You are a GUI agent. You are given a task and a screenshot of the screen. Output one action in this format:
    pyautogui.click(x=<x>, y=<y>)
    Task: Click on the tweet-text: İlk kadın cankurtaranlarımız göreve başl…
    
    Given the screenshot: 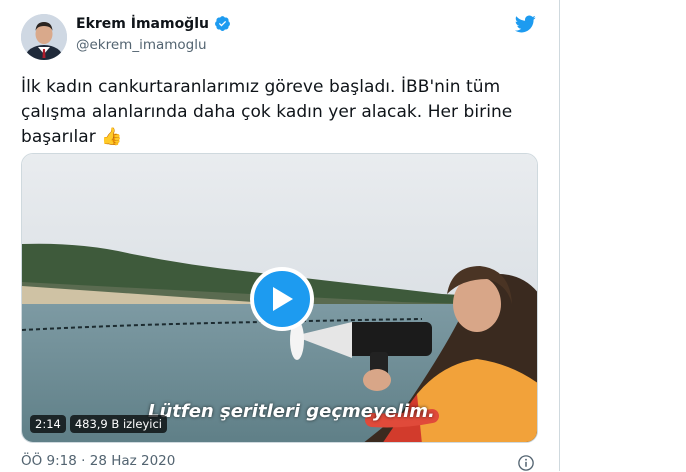 What is the action you would take?
    pyautogui.click(x=281, y=112)
    